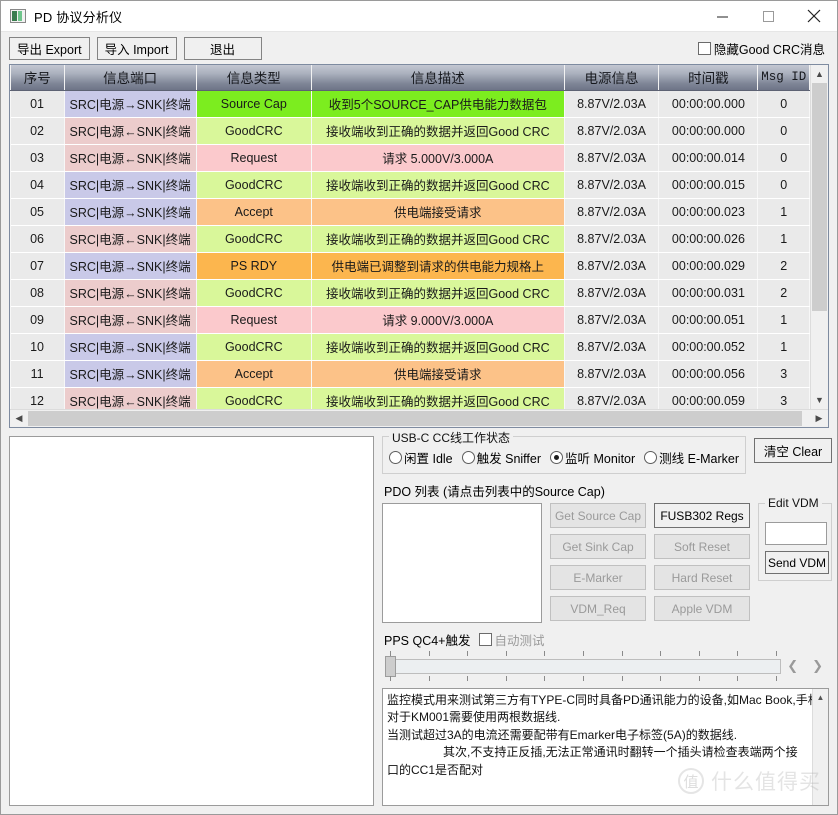 This screenshot has width=838, height=815. I want to click on col-header-index: 序号, so click(37, 78).